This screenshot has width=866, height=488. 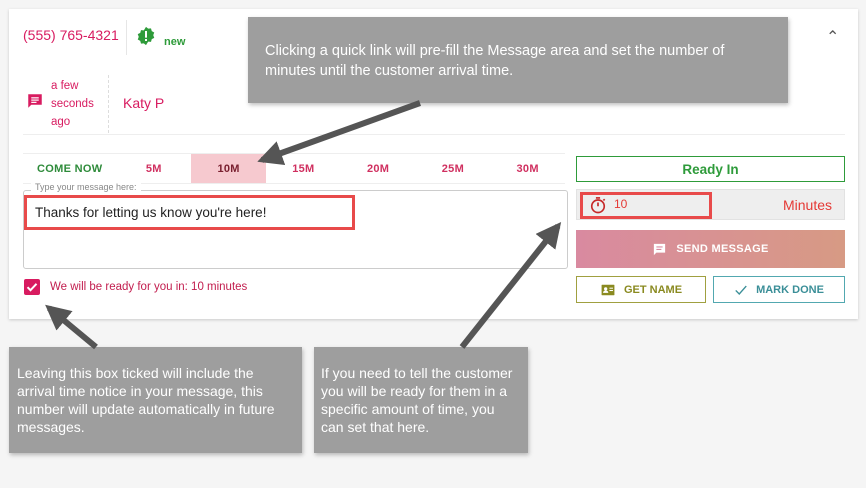 I want to click on chevron-up-icon: ⌃, so click(x=832, y=38).